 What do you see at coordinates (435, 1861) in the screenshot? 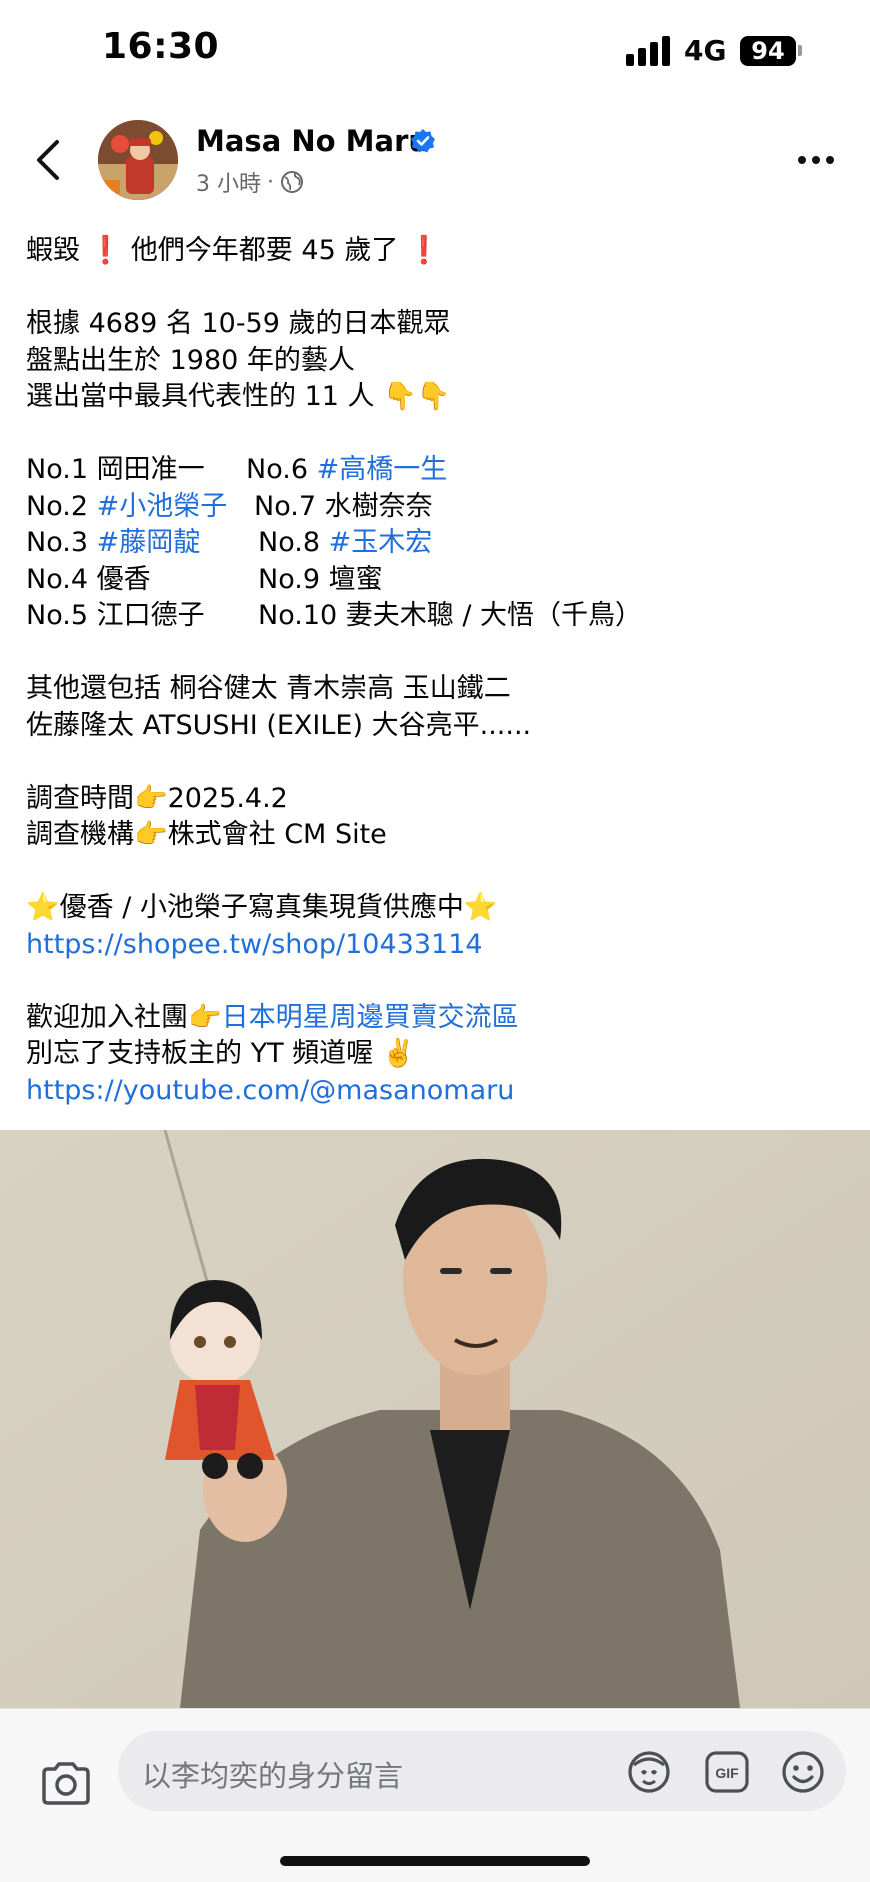
I see `home-indicator` at bounding box center [435, 1861].